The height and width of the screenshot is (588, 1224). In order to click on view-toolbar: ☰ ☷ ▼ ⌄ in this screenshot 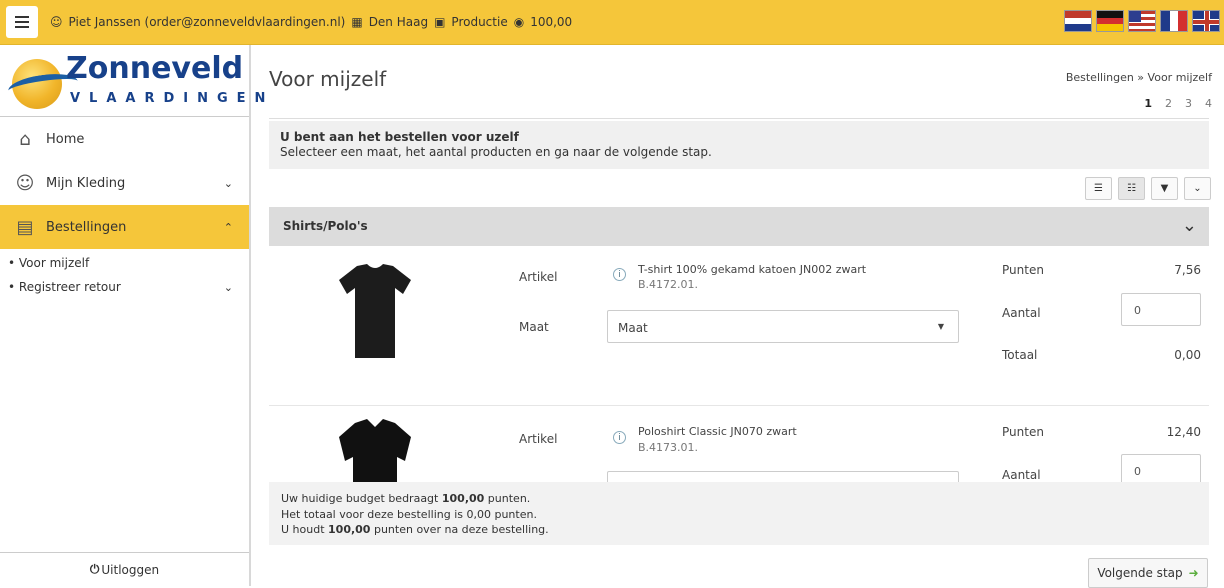, I will do `click(1148, 188)`.